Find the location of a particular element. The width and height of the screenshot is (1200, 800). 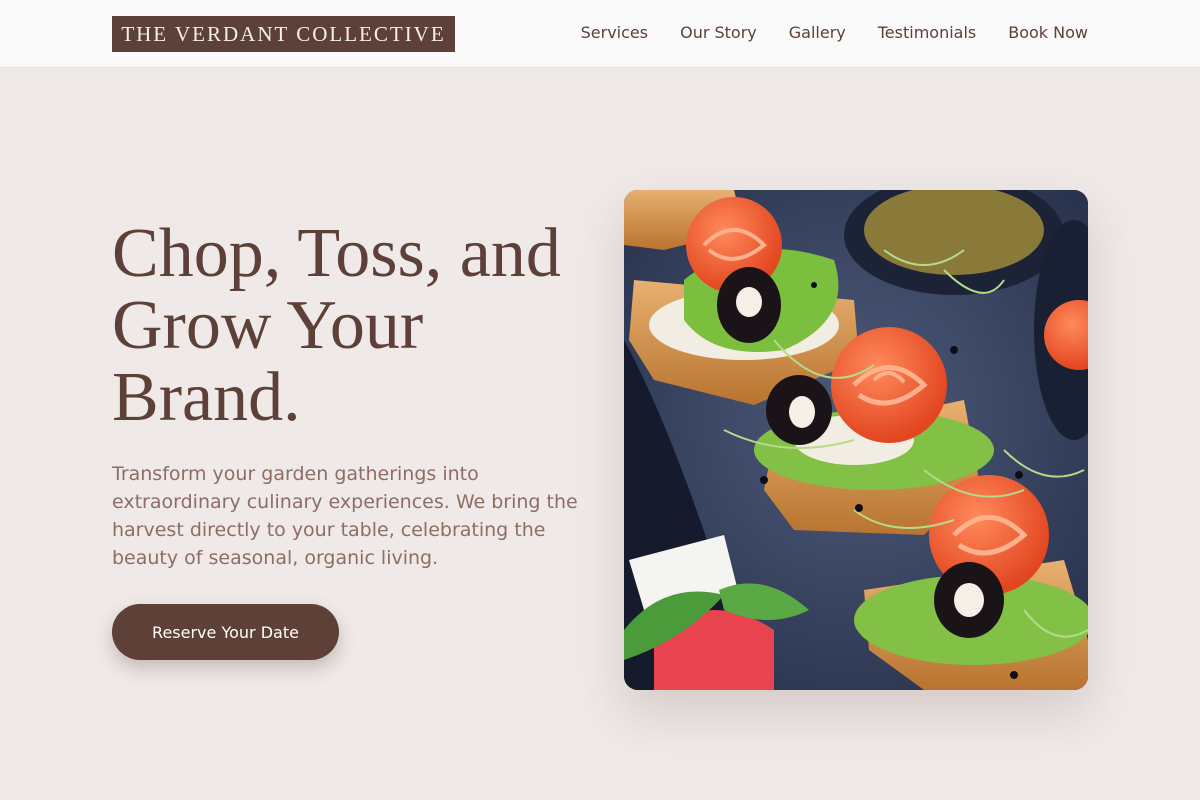

nav-link-services: Services is located at coordinates (614, 33).